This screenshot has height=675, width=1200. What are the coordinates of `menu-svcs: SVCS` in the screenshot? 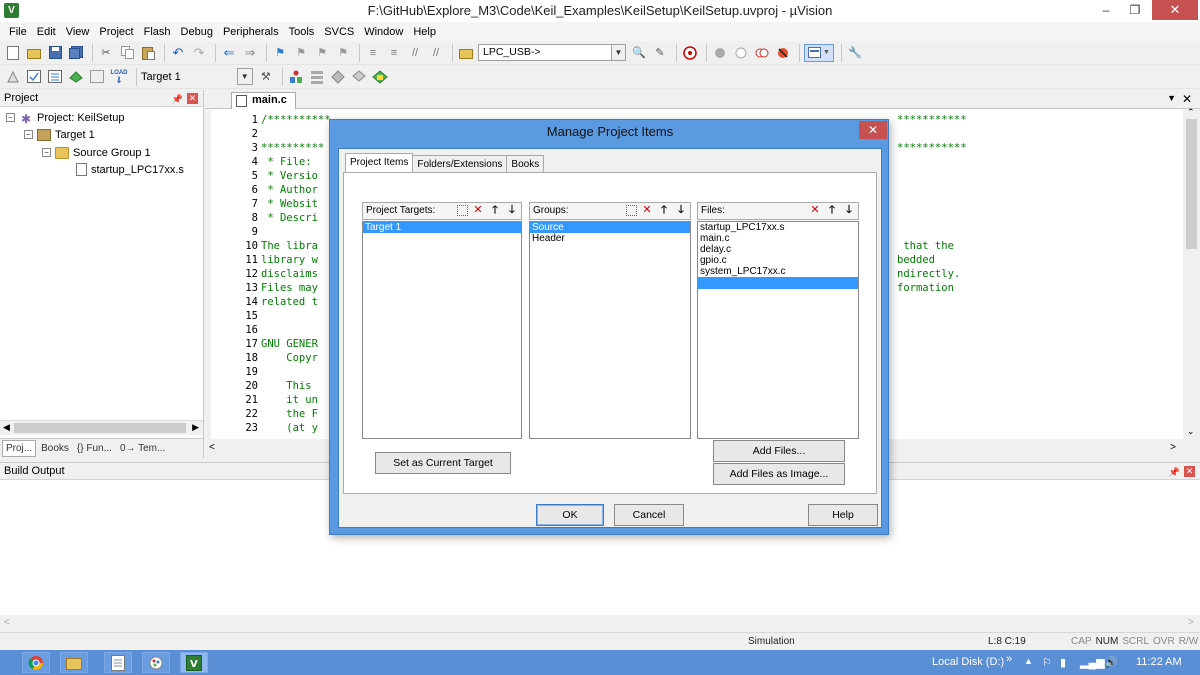 It's located at (339, 32).